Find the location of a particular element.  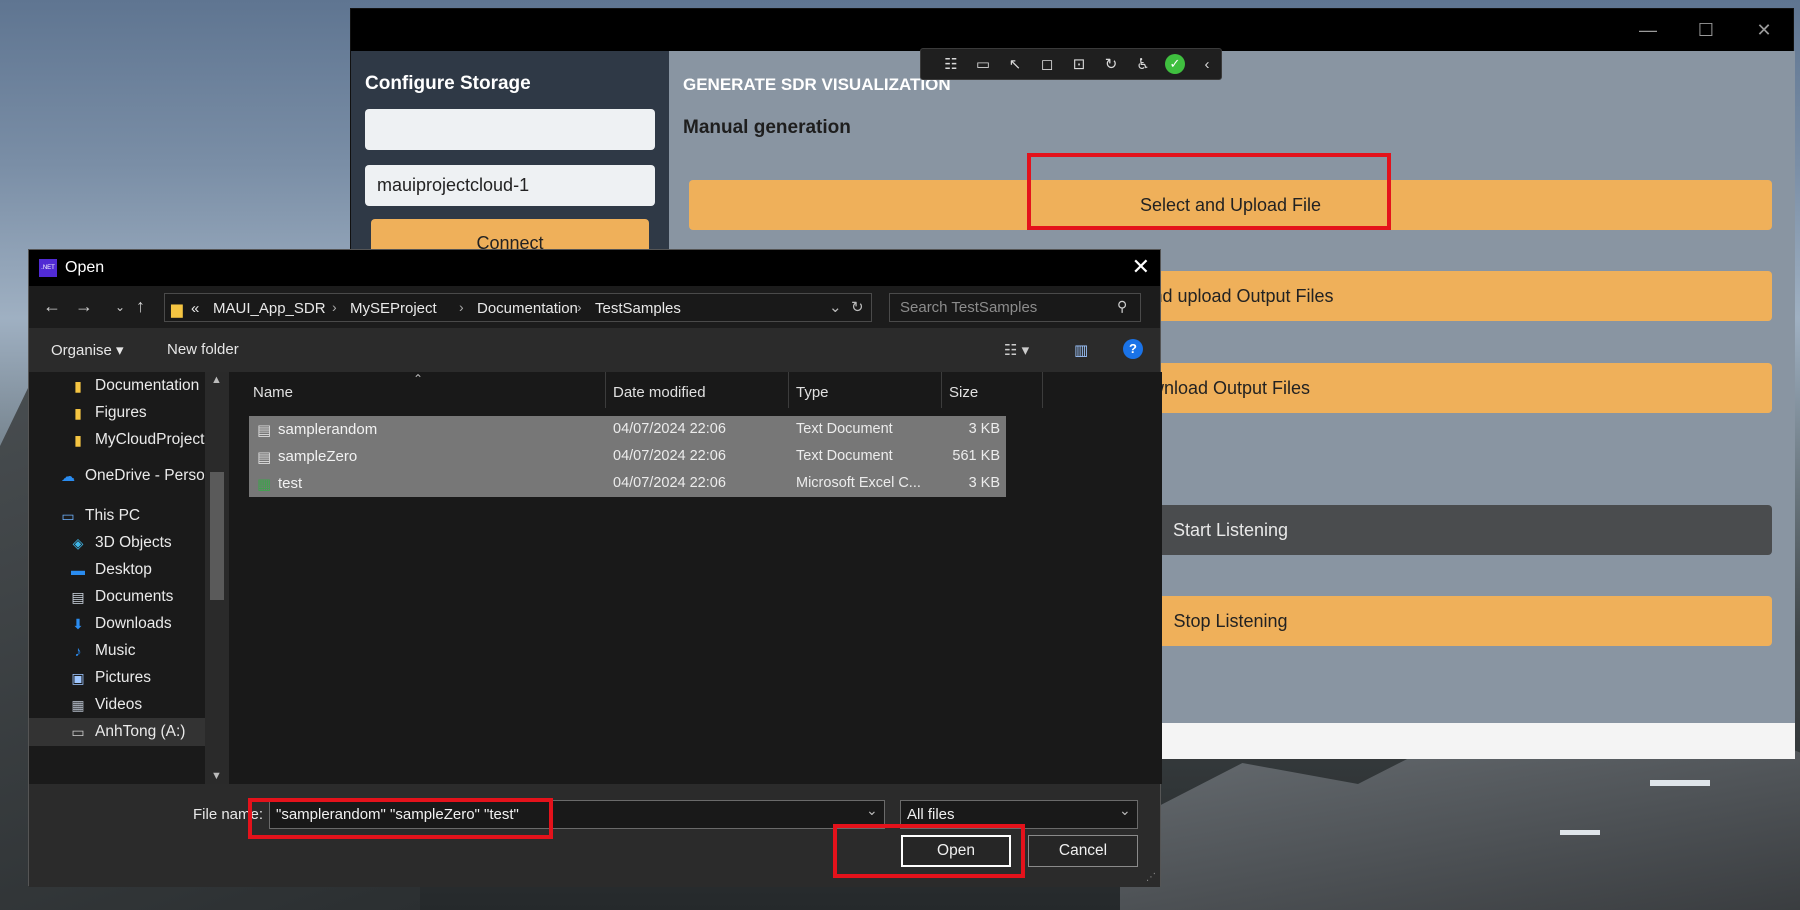

recent-locations-chevron-icon: ⌄ is located at coordinates (120, 307).